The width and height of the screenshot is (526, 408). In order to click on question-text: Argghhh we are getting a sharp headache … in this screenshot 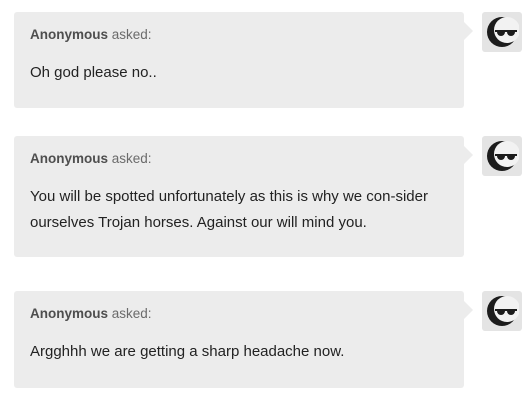, I will do `click(187, 351)`.